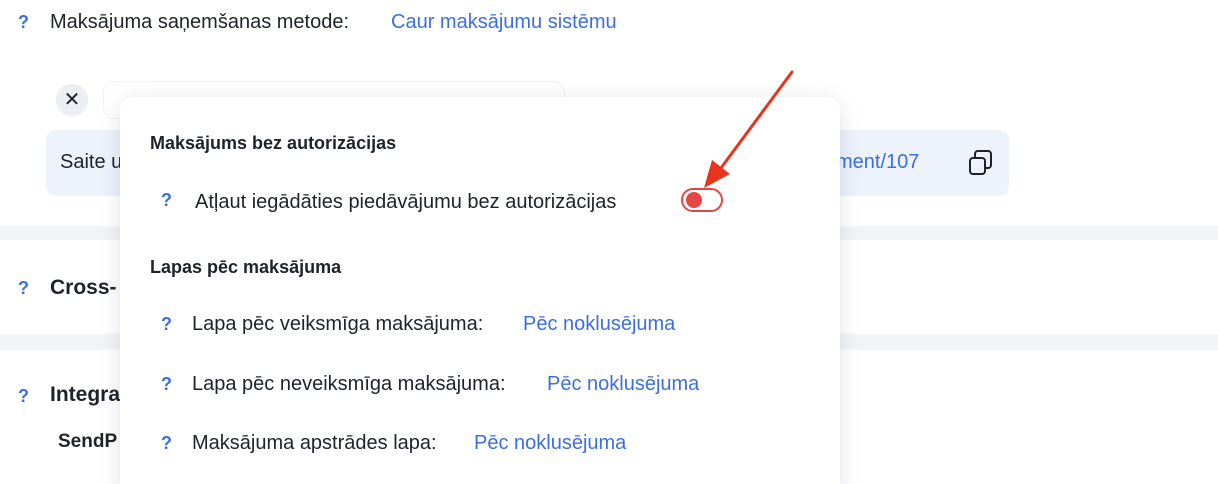  I want to click on payment-method-label: Maksājuma saņemšanas metode:, so click(200, 22).